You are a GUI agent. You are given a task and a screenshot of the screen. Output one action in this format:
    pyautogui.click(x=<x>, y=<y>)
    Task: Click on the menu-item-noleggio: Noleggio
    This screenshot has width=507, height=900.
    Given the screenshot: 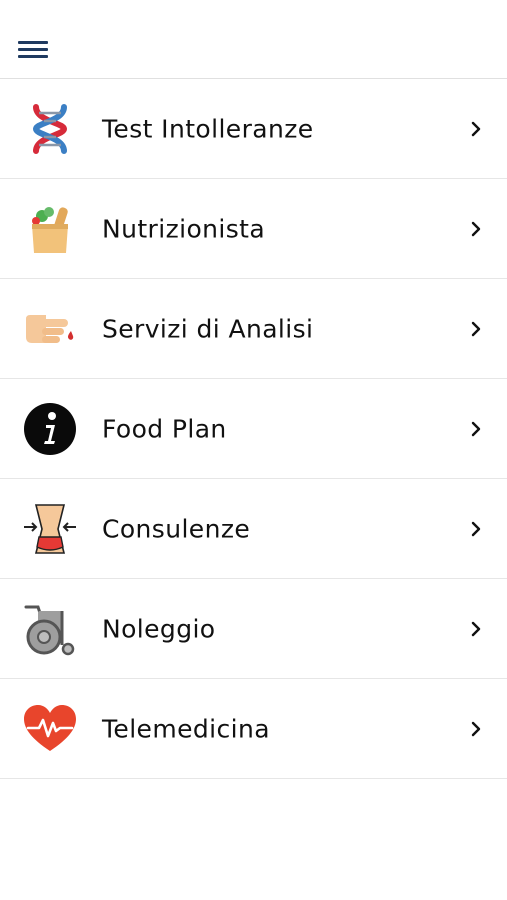 What is the action you would take?
    pyautogui.click(x=253, y=629)
    